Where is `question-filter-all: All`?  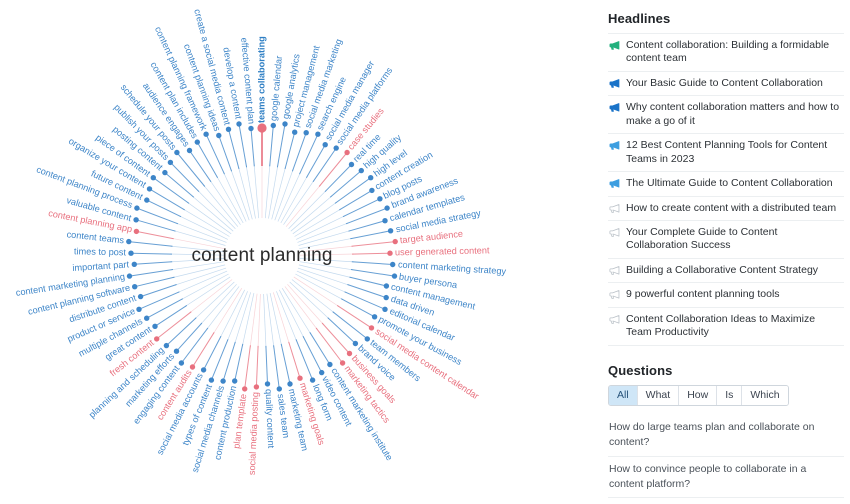
question-filter-all: All is located at coordinates (623, 395).